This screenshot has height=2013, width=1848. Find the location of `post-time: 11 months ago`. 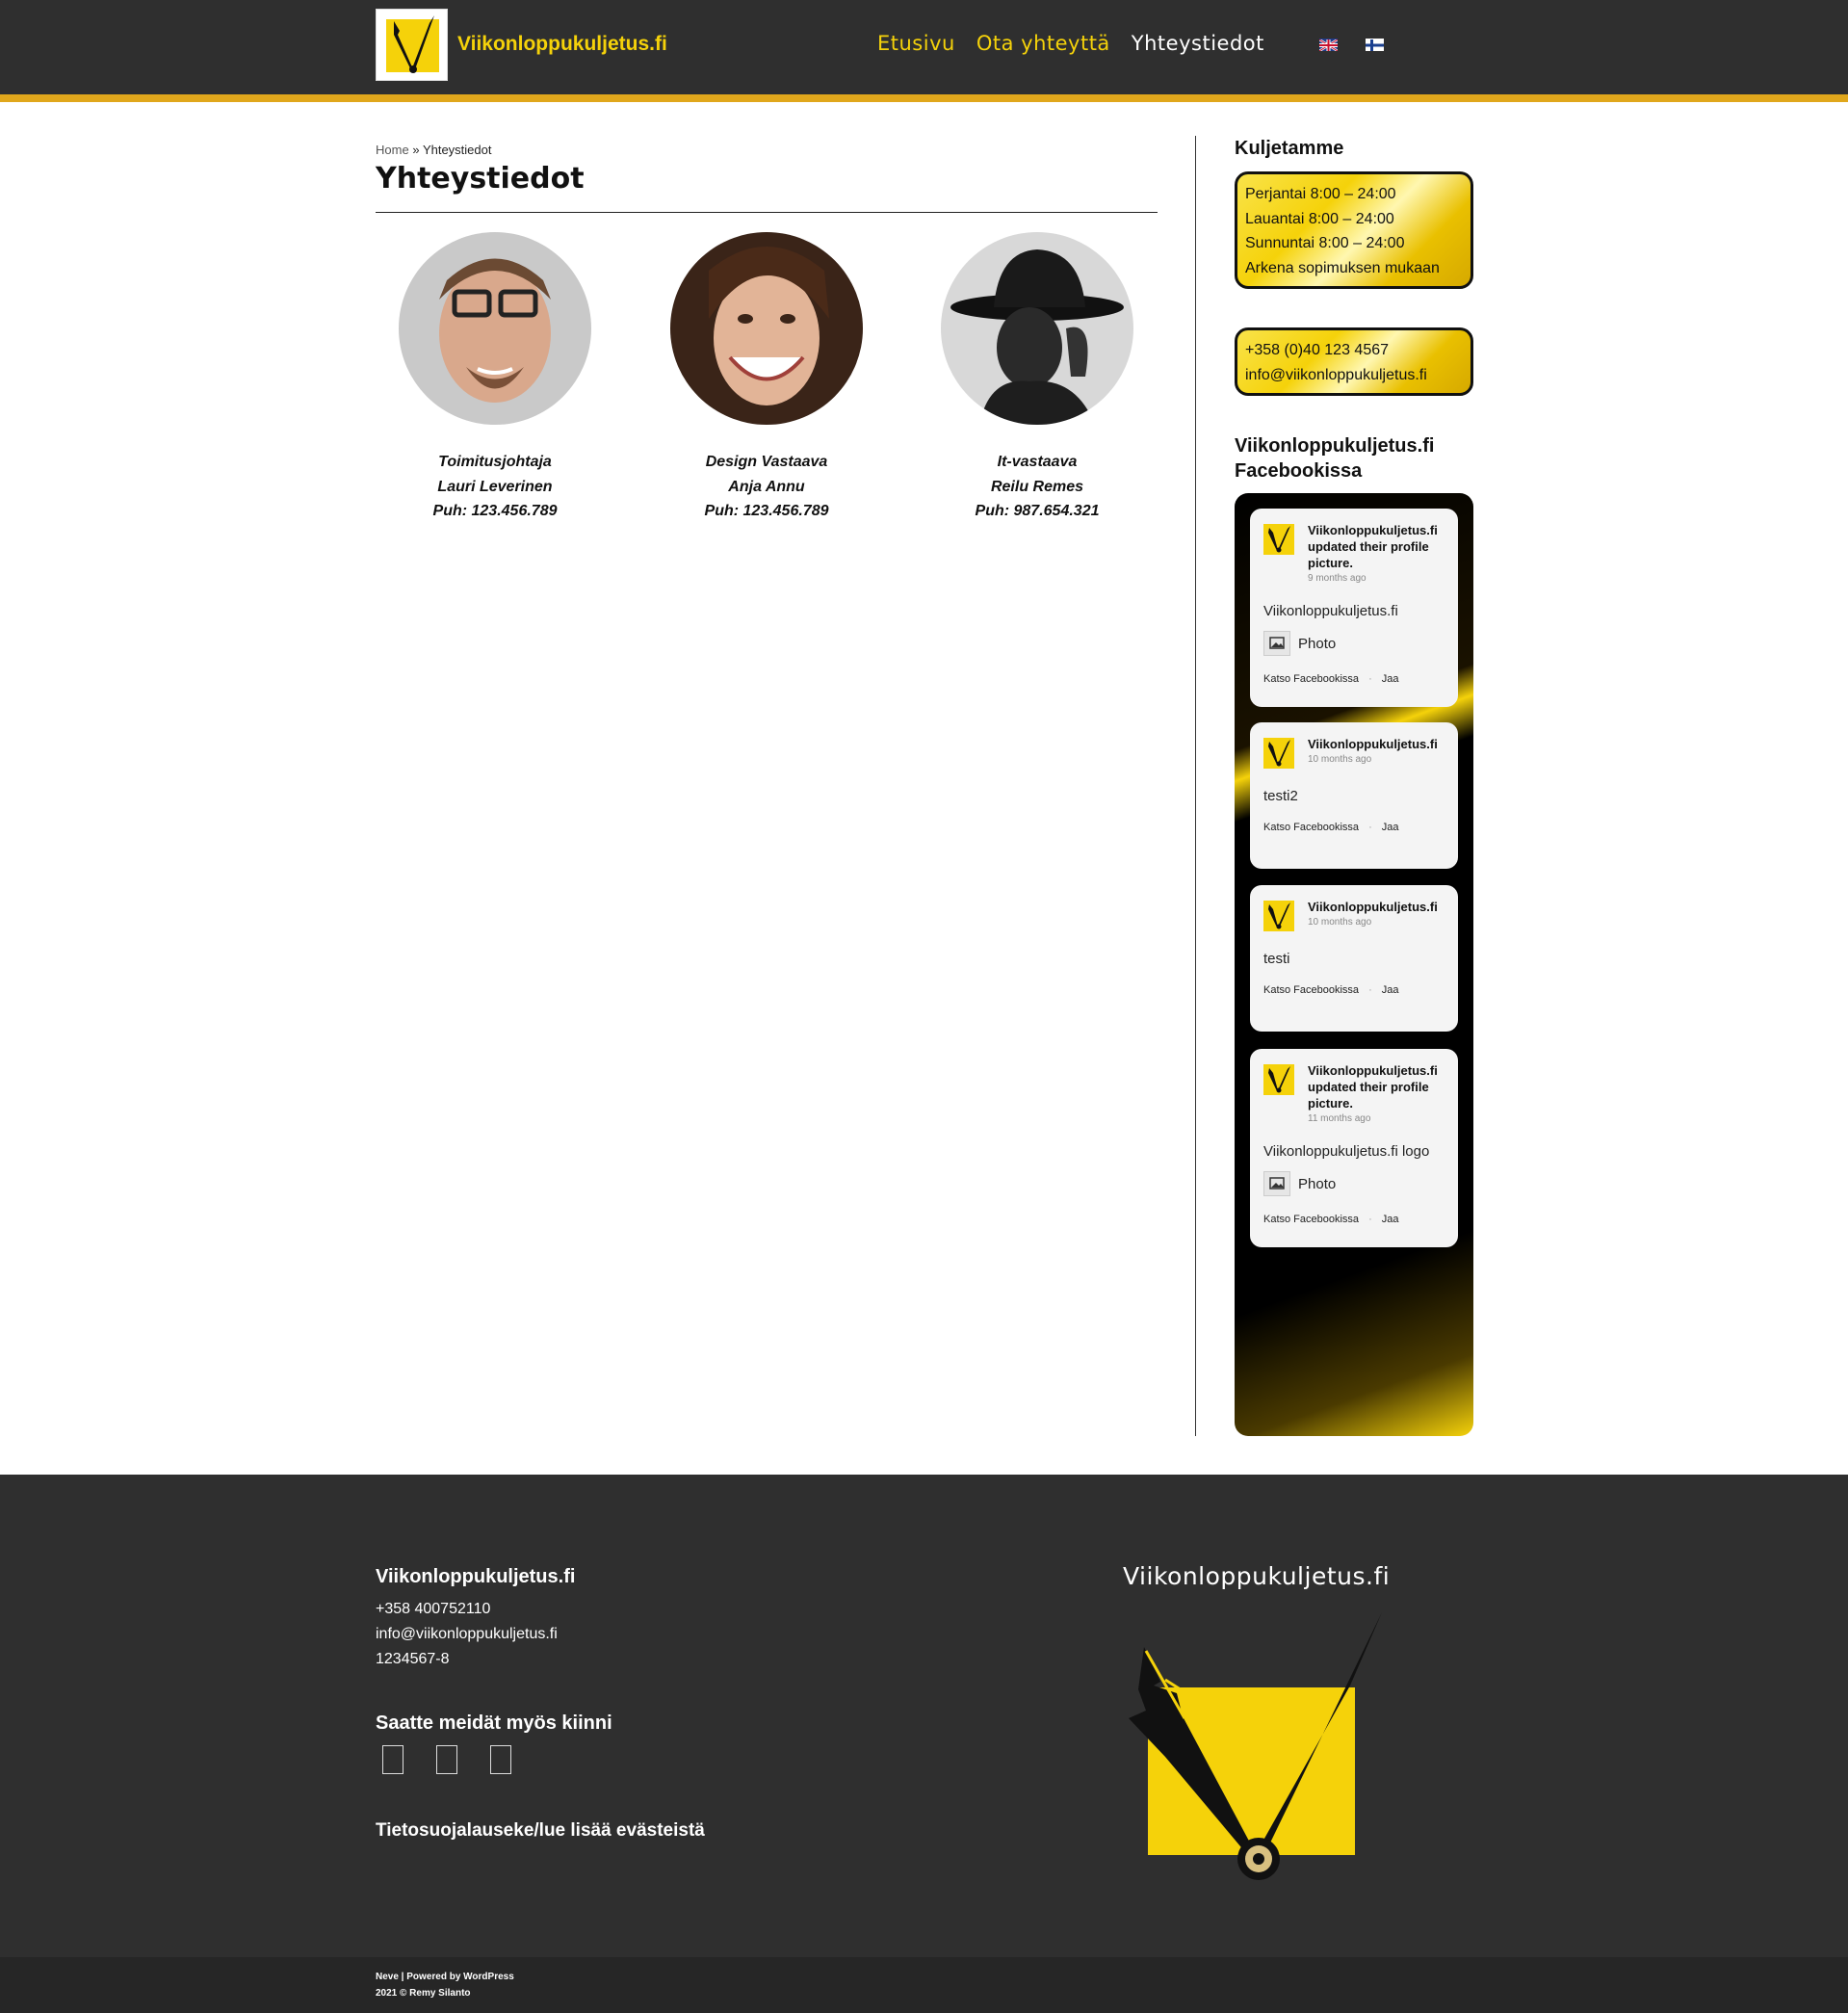

post-time: 11 months ago is located at coordinates (1340, 1118).